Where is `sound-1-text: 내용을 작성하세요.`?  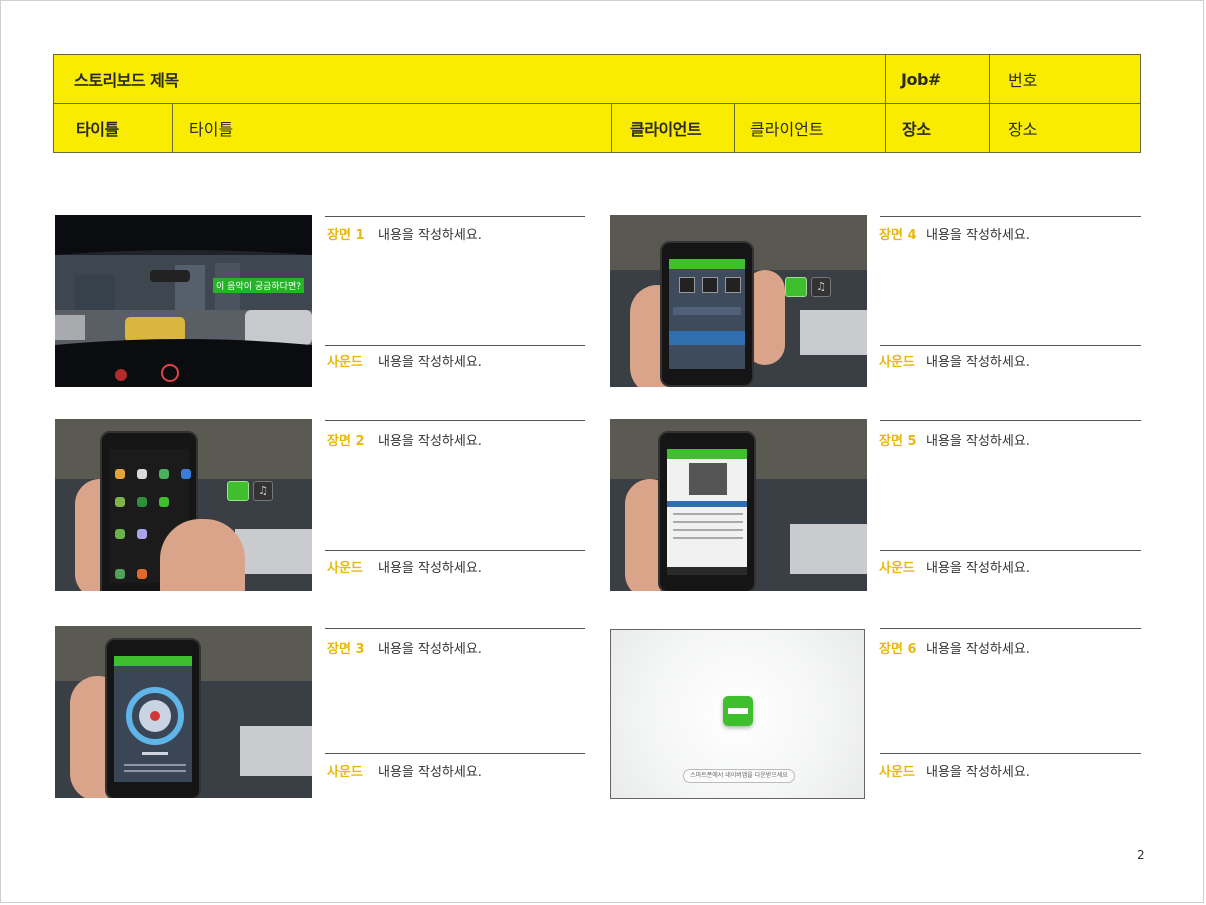
sound-1-text: 내용을 작성하세요. is located at coordinates (430, 362).